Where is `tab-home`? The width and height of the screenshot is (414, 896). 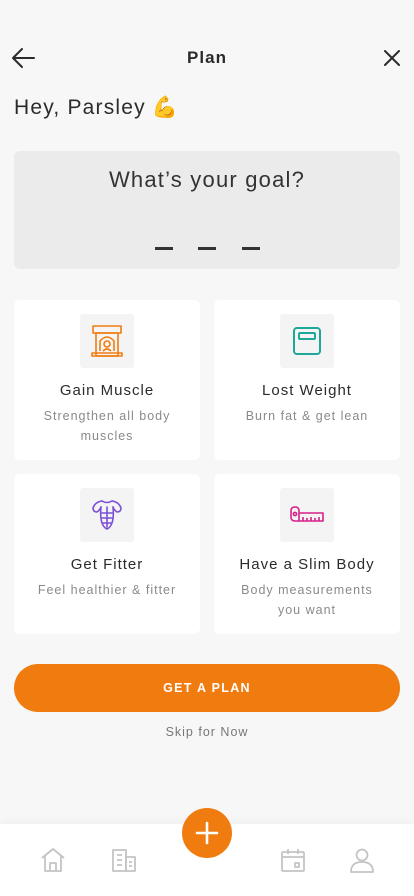 tab-home is located at coordinates (53, 860).